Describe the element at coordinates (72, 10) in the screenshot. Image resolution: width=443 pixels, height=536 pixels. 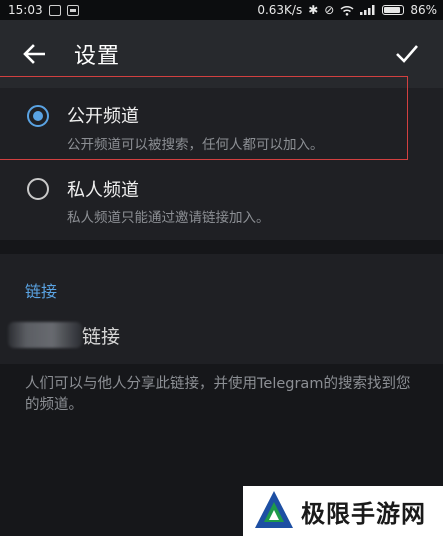
I see `app-notification-icon` at that location.